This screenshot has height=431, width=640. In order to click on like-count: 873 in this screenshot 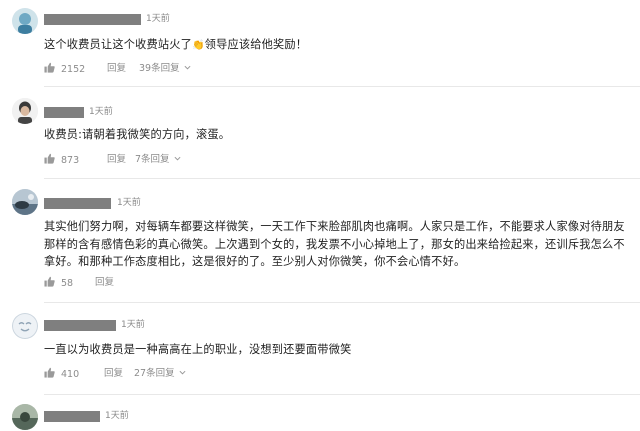, I will do `click(70, 160)`.